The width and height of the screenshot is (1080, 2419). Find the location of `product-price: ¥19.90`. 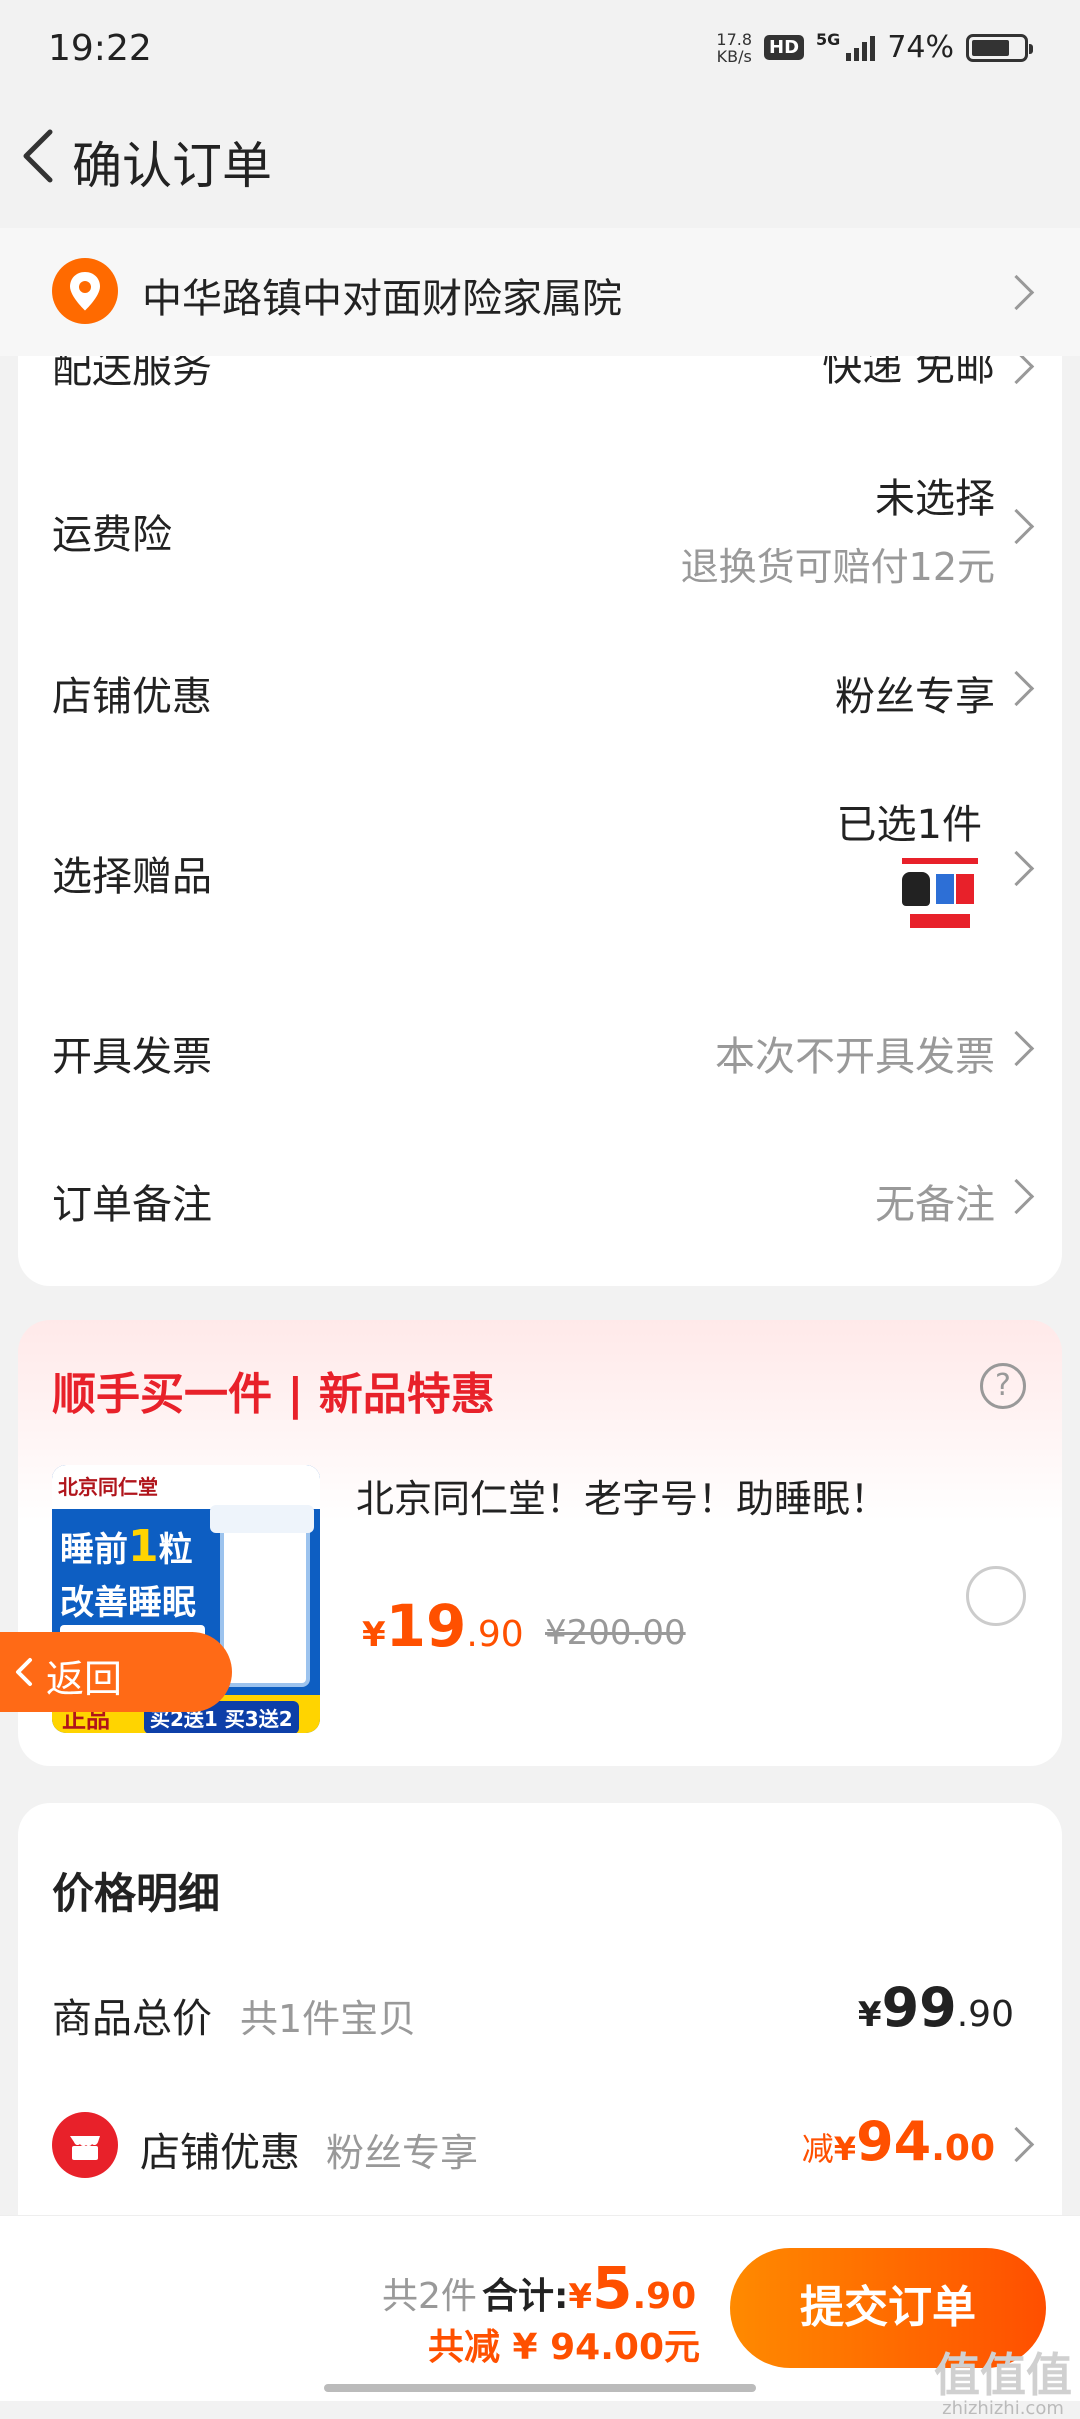

product-price: ¥19.90 is located at coordinates (443, 1626).